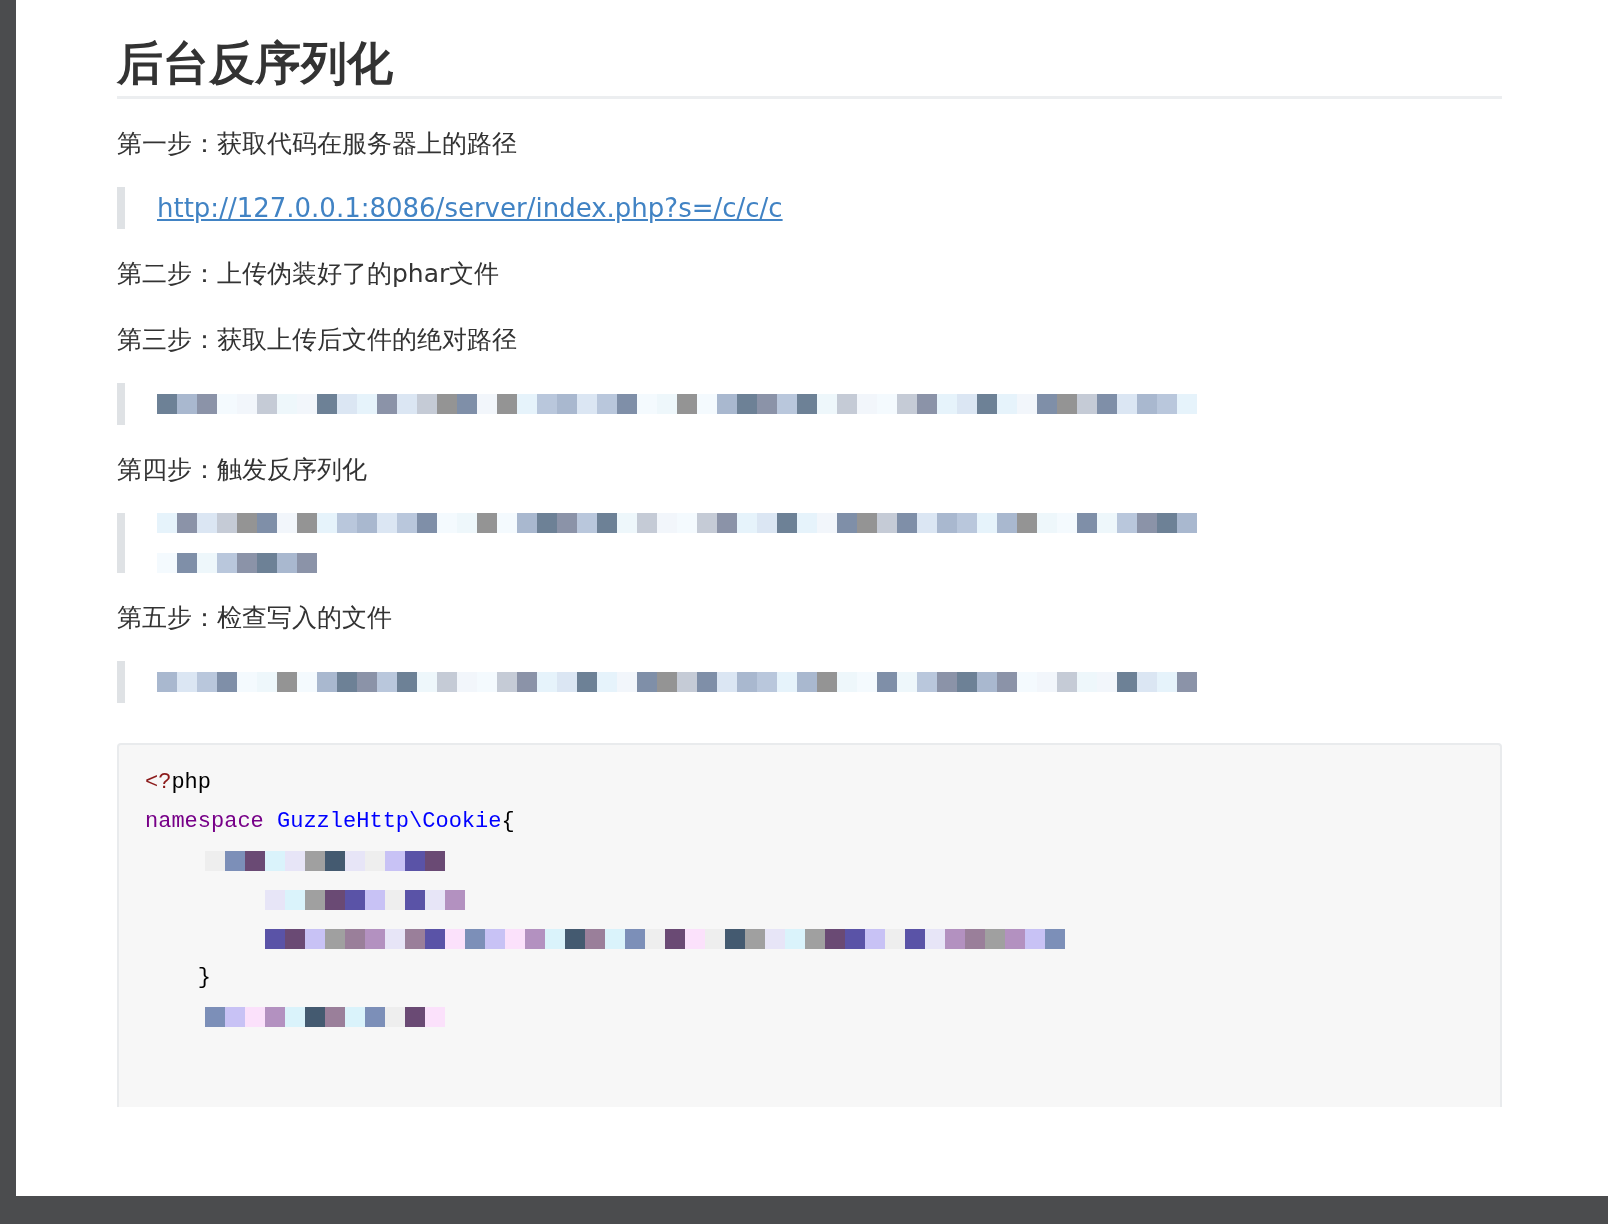 Image resolution: width=1608 pixels, height=1224 pixels. I want to click on heading: 后台反序列化, so click(809, 64).